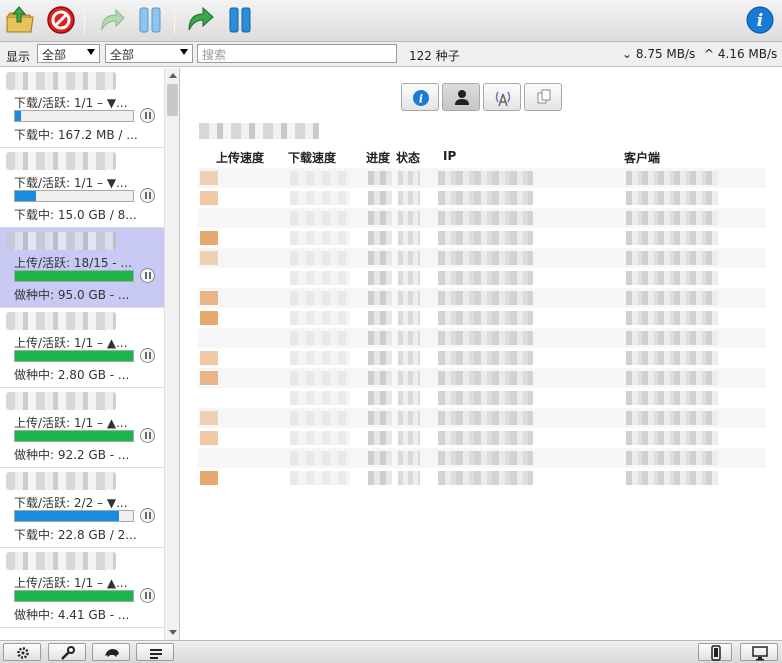  Describe the element at coordinates (627, 54) in the screenshot. I see `download-arrow-icon: ⌄` at that location.